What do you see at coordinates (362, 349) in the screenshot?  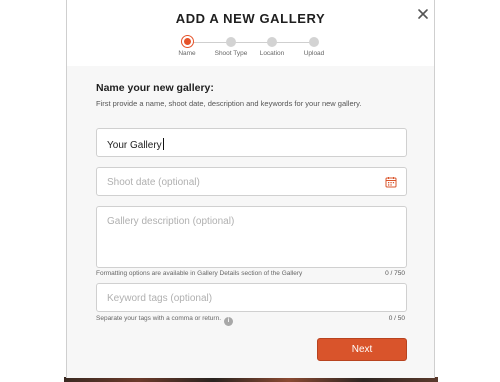 I see `next-button: Next` at bounding box center [362, 349].